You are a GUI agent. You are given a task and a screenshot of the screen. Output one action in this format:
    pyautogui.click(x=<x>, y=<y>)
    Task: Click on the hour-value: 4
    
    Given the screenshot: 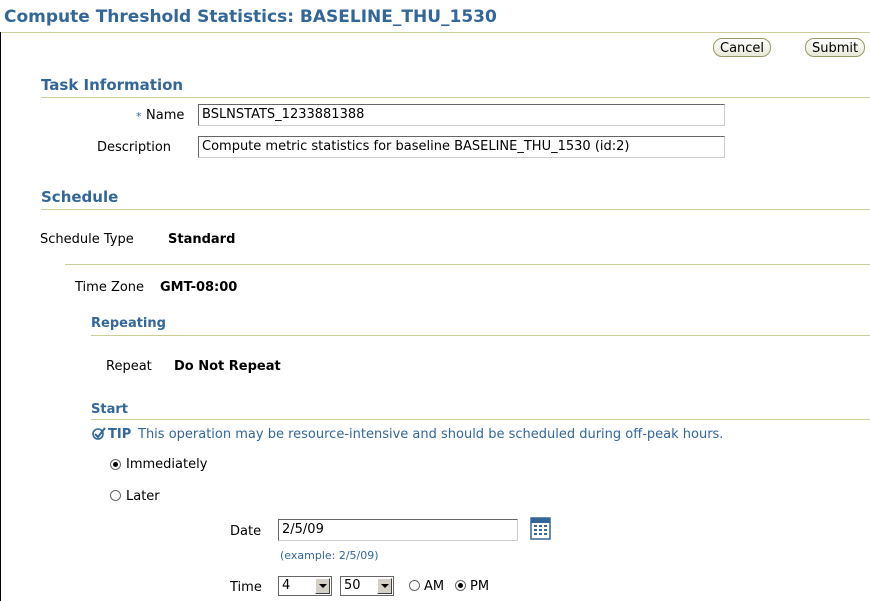 What is the action you would take?
    pyautogui.click(x=286, y=585)
    